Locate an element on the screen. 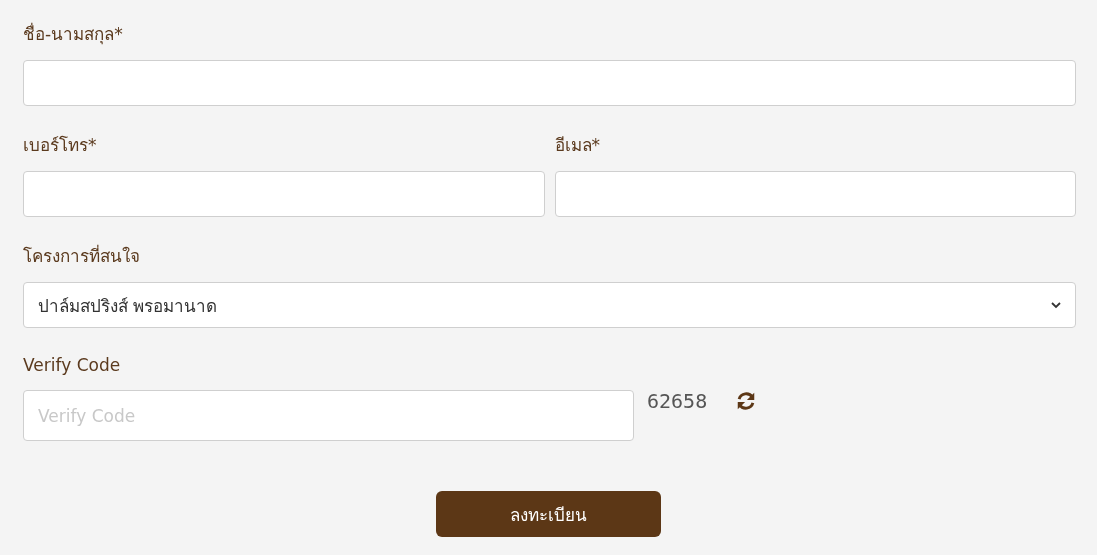 Image resolution: width=1097 pixels, height=555 pixels. dropdown: ปาล์มสปริงส์ พรอมานาด is located at coordinates (549, 305).